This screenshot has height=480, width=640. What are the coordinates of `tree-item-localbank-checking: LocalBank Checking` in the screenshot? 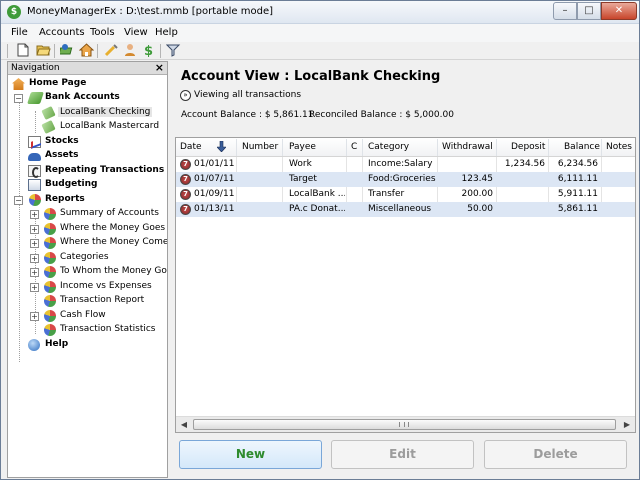 It's located at (102, 113).